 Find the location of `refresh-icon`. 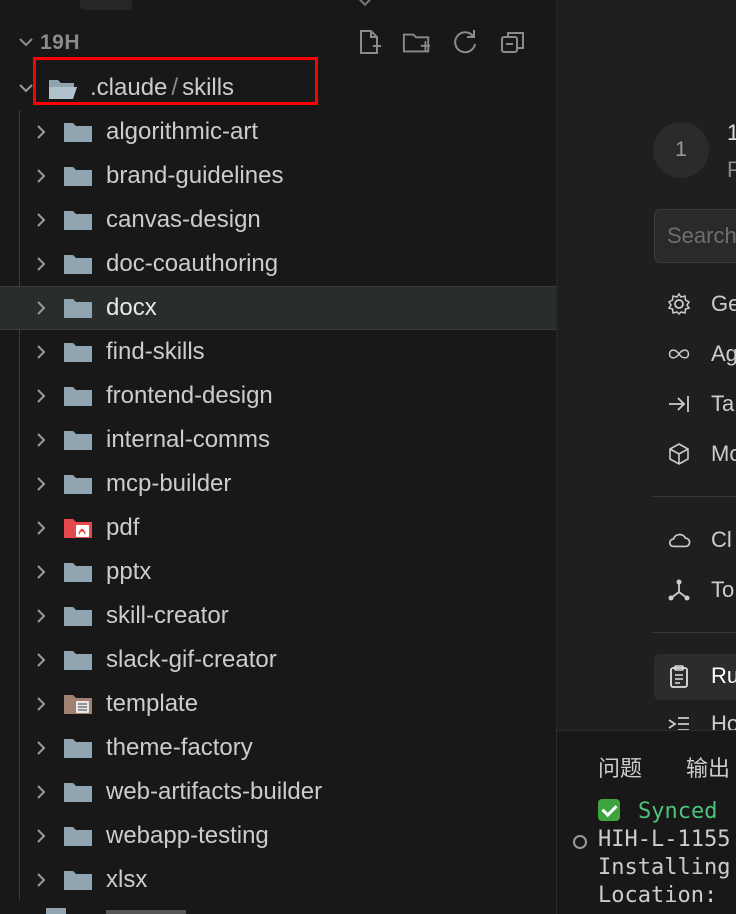

refresh-icon is located at coordinates (465, 42).